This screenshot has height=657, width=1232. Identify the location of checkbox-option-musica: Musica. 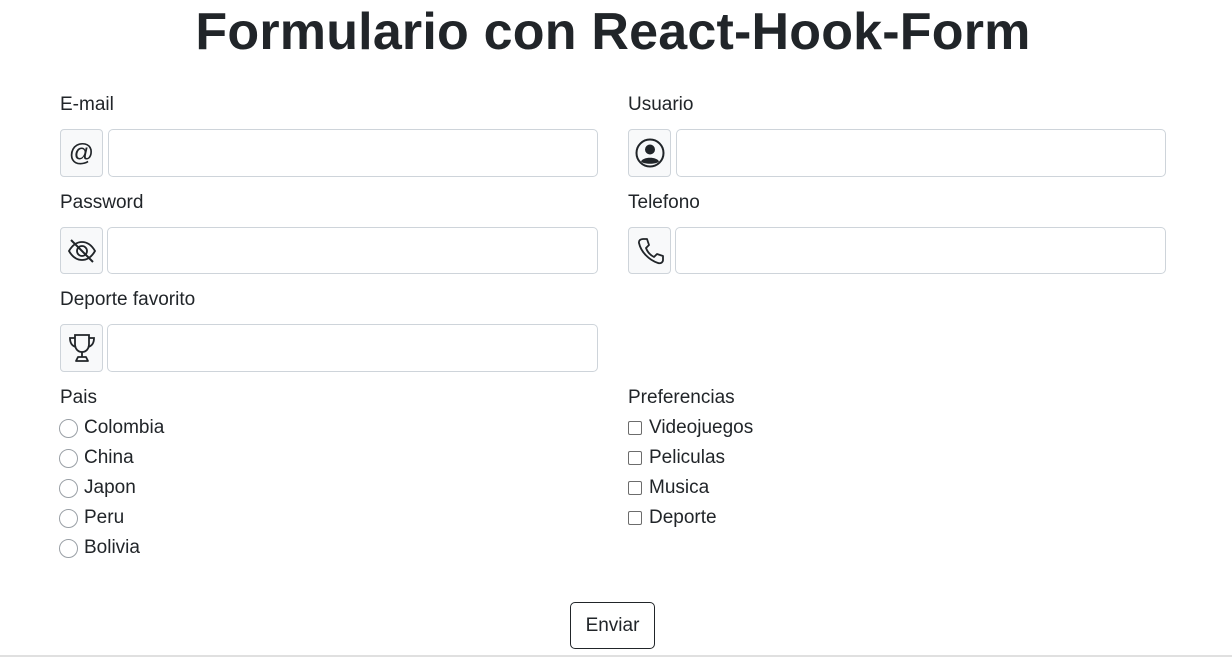
(668, 488).